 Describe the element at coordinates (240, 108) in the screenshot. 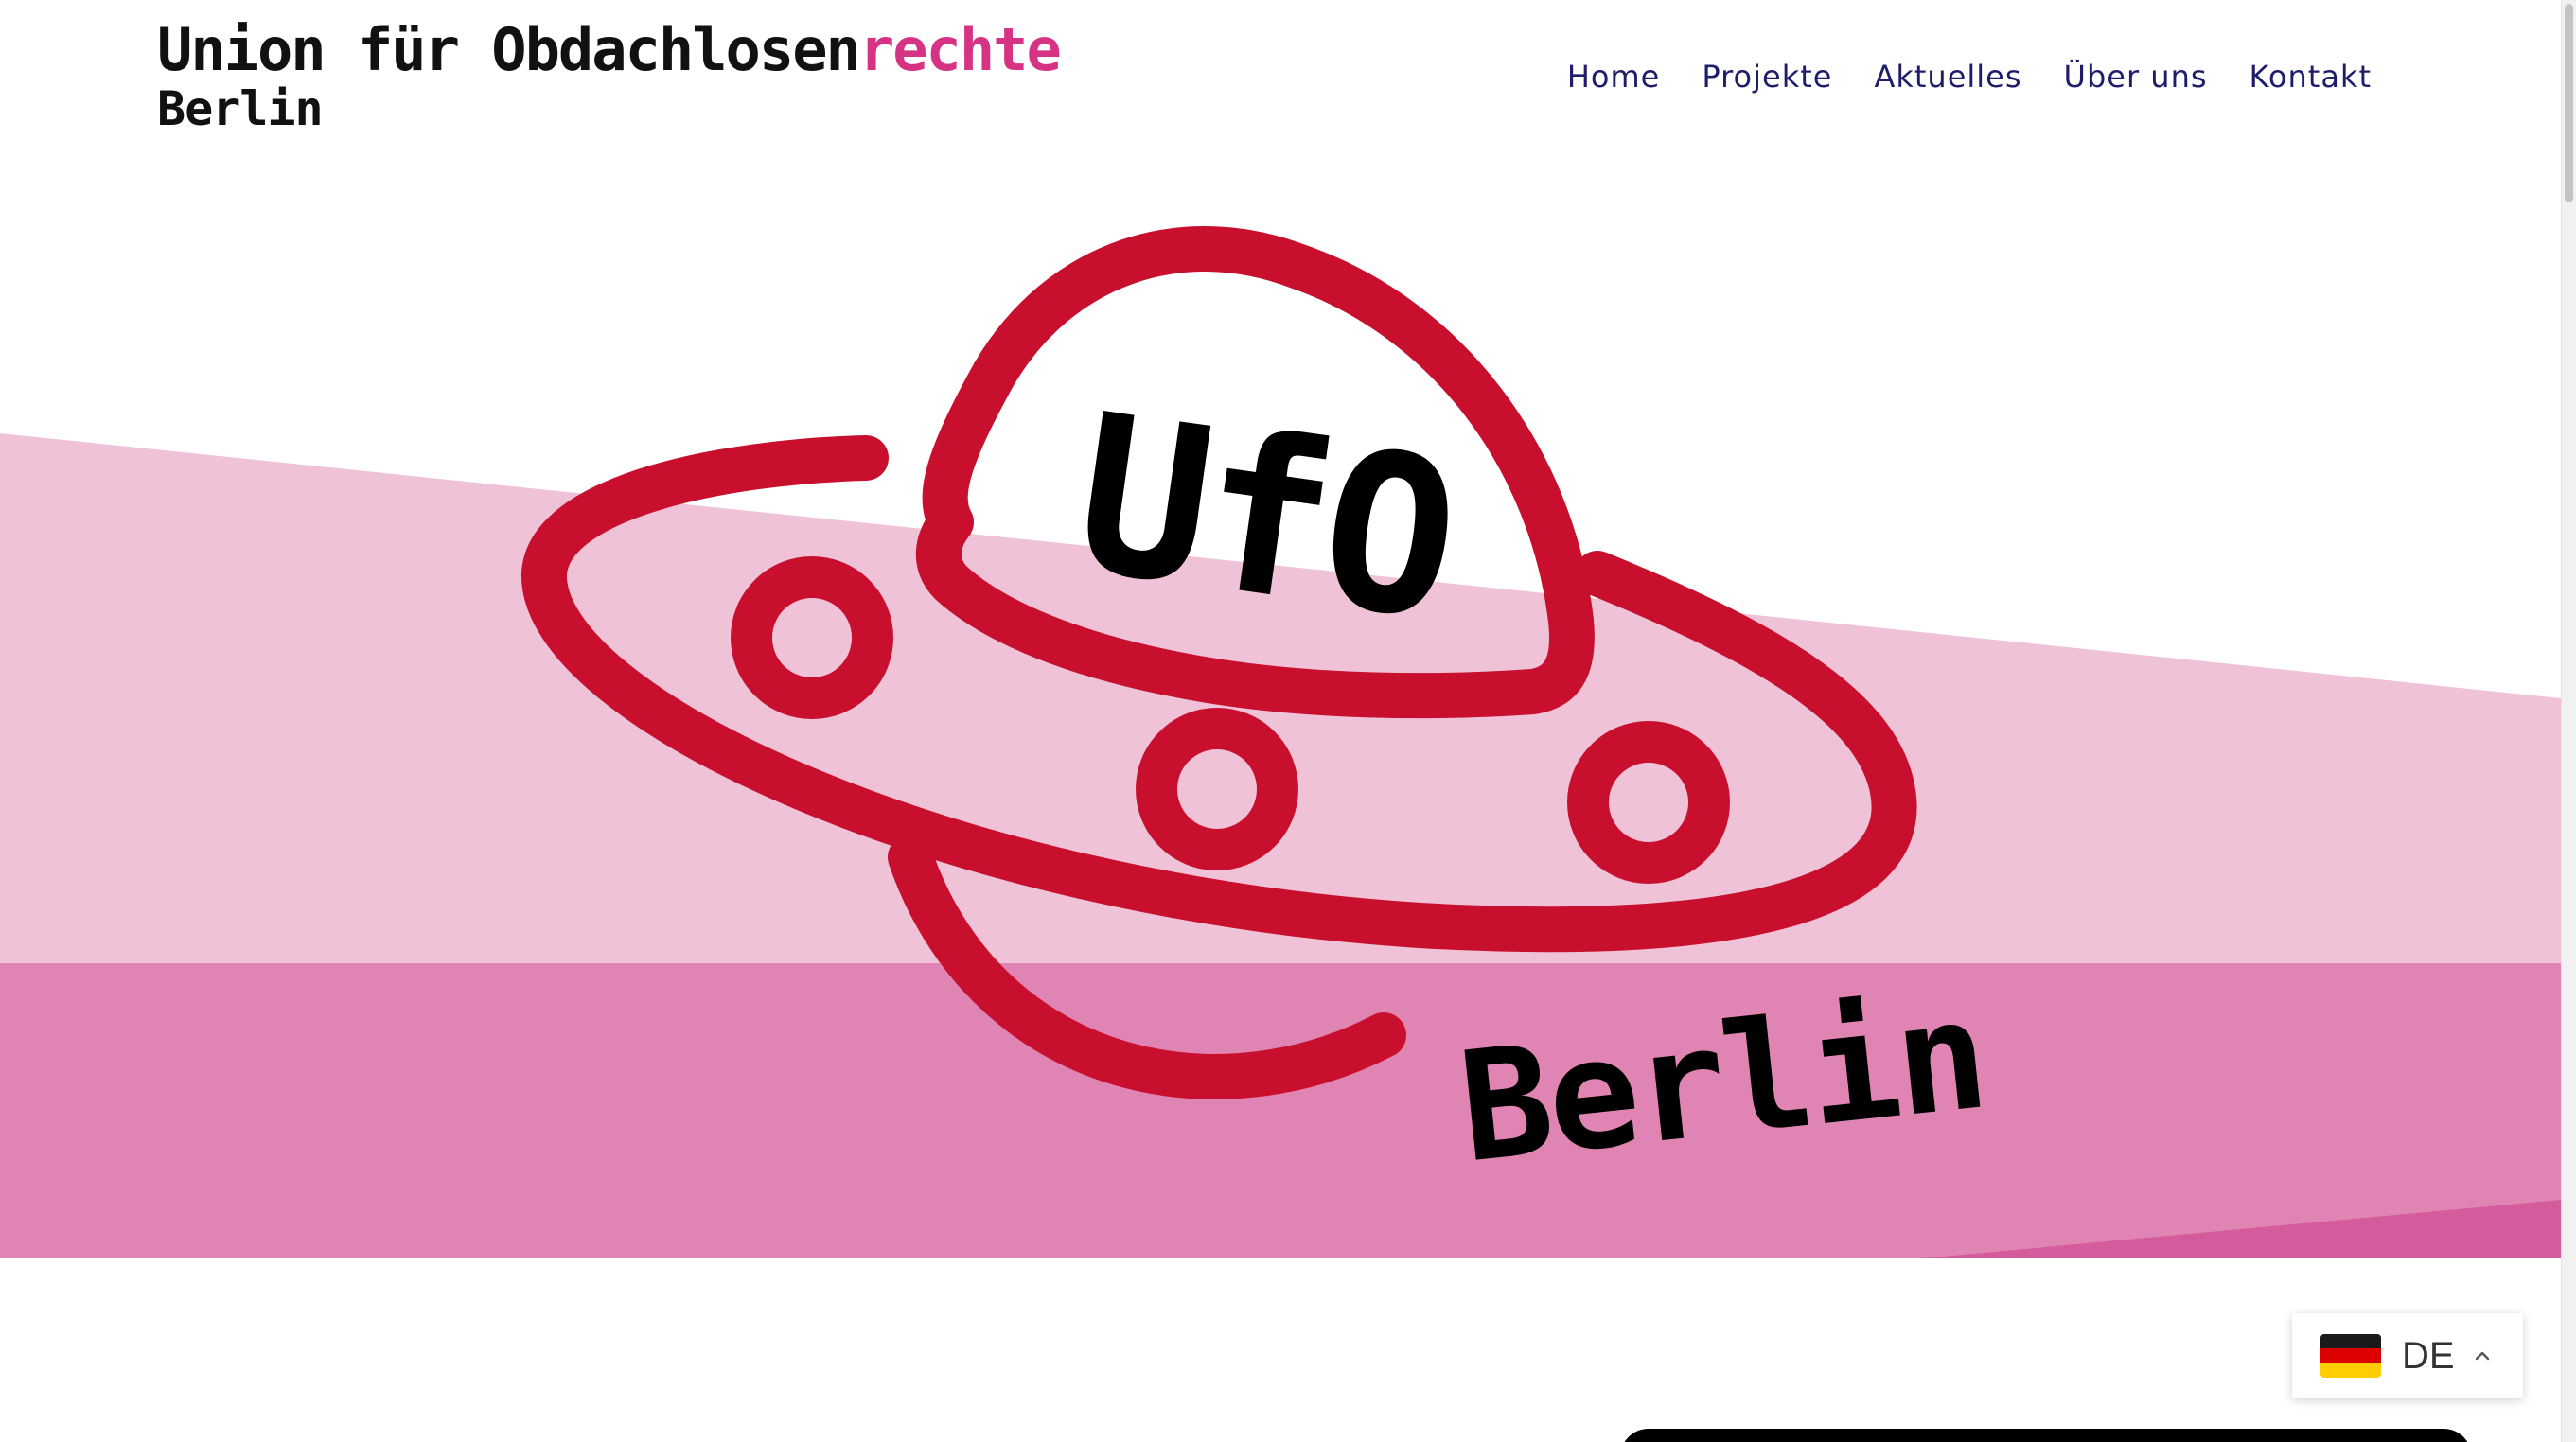

I see `logo-subtitle: Berlin` at that location.